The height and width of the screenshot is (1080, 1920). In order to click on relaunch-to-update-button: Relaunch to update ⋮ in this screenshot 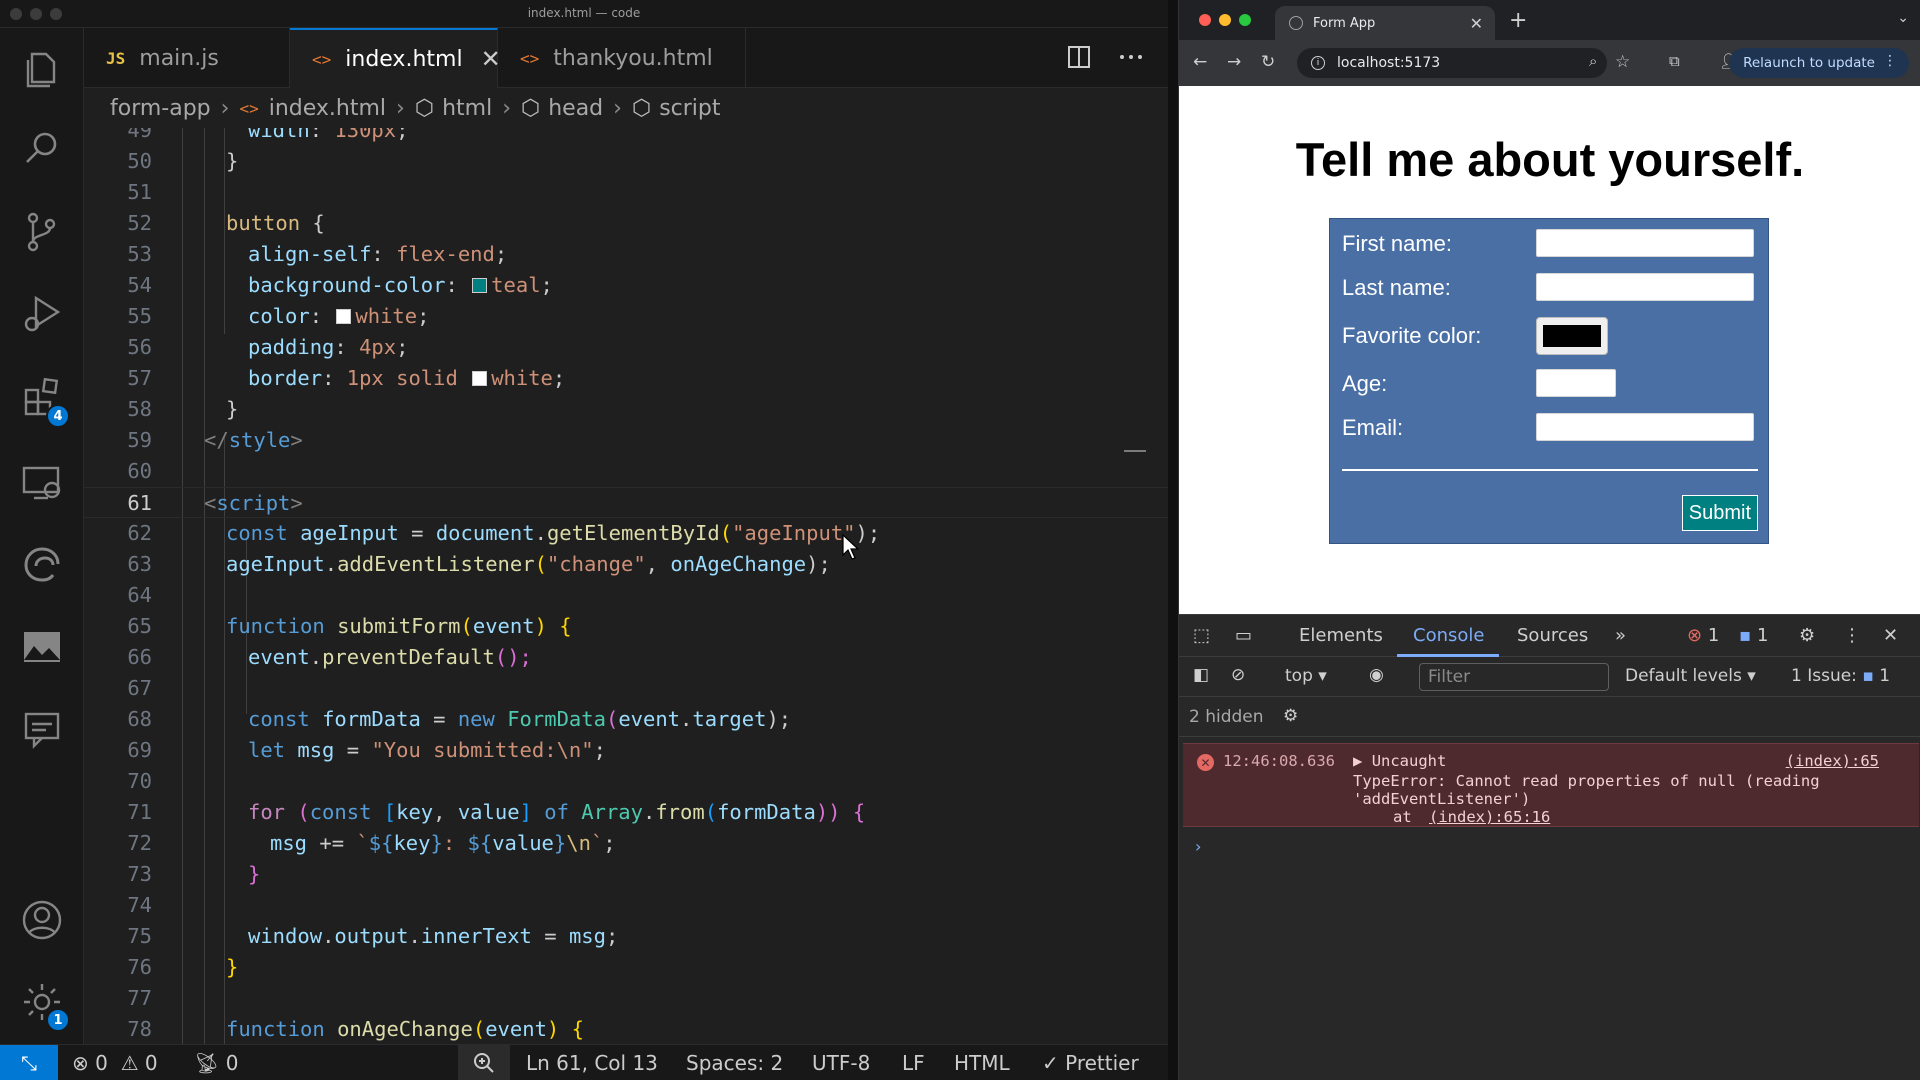, I will do `click(1819, 63)`.